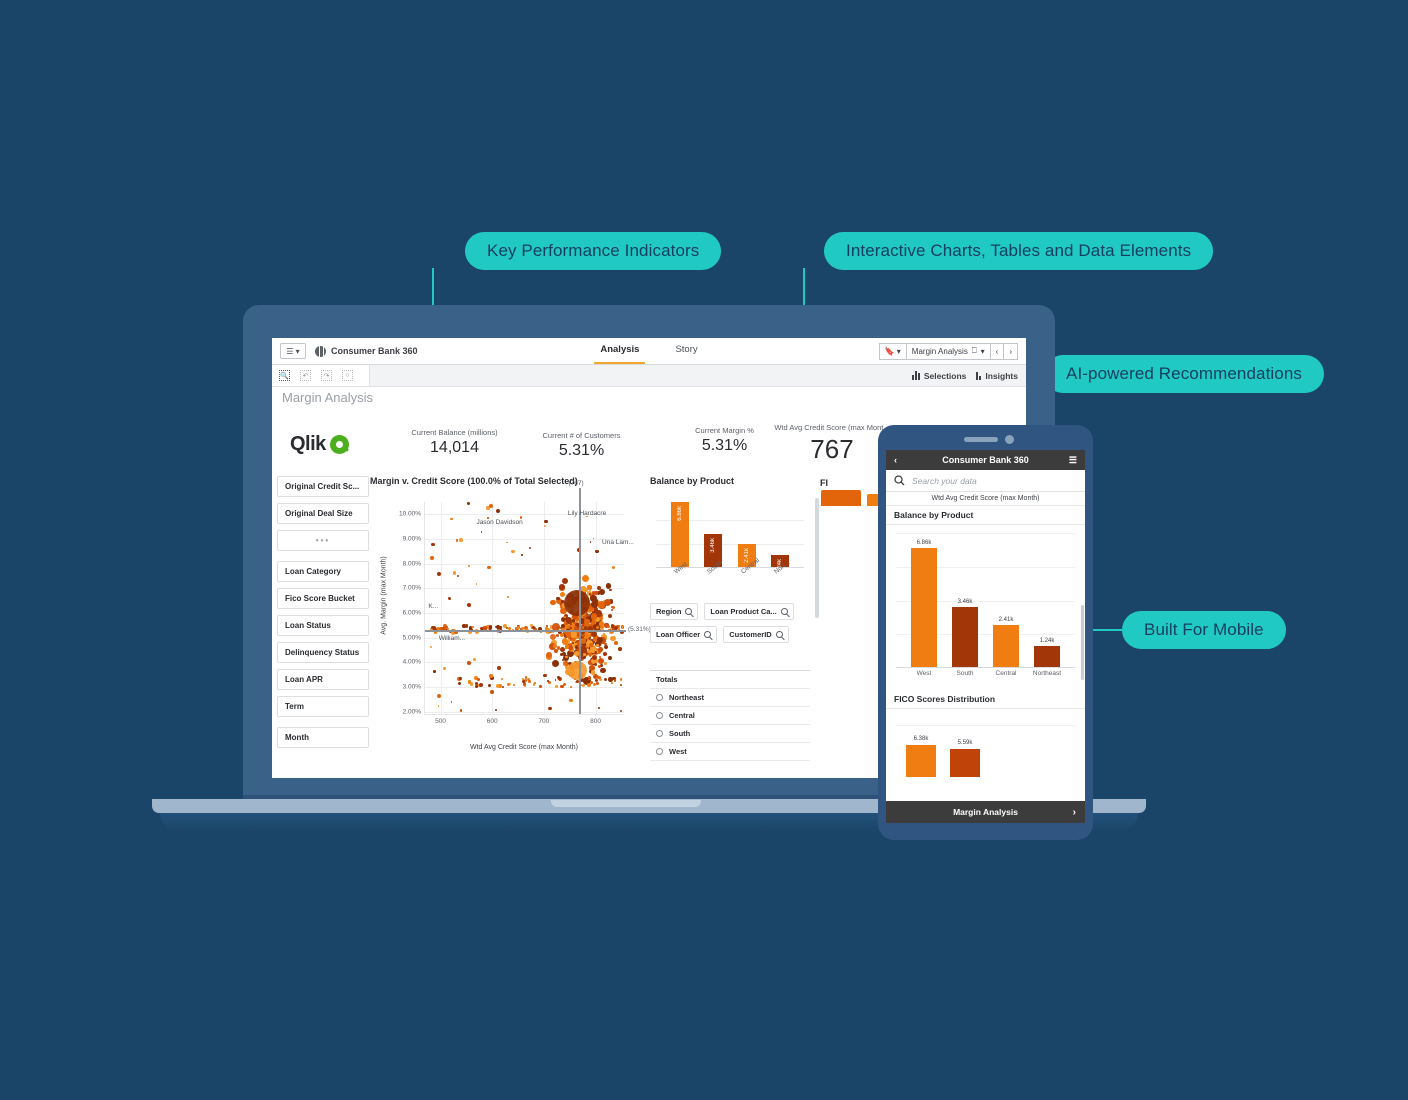 This screenshot has width=1408, height=1100. What do you see at coordinates (730, 752) in the screenshot?
I see `table-row: West` at bounding box center [730, 752].